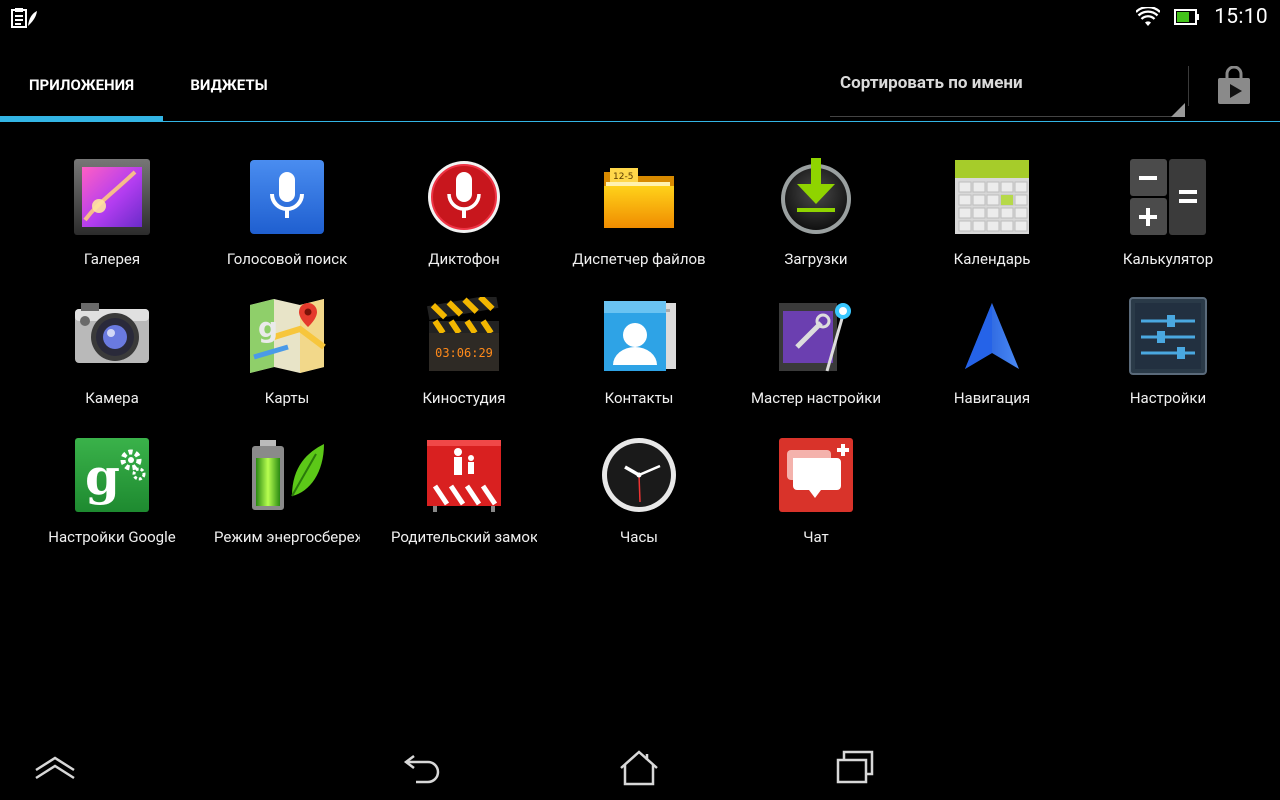 The image size is (1280, 800). I want to click on app-label: Загрузки, so click(816, 259).